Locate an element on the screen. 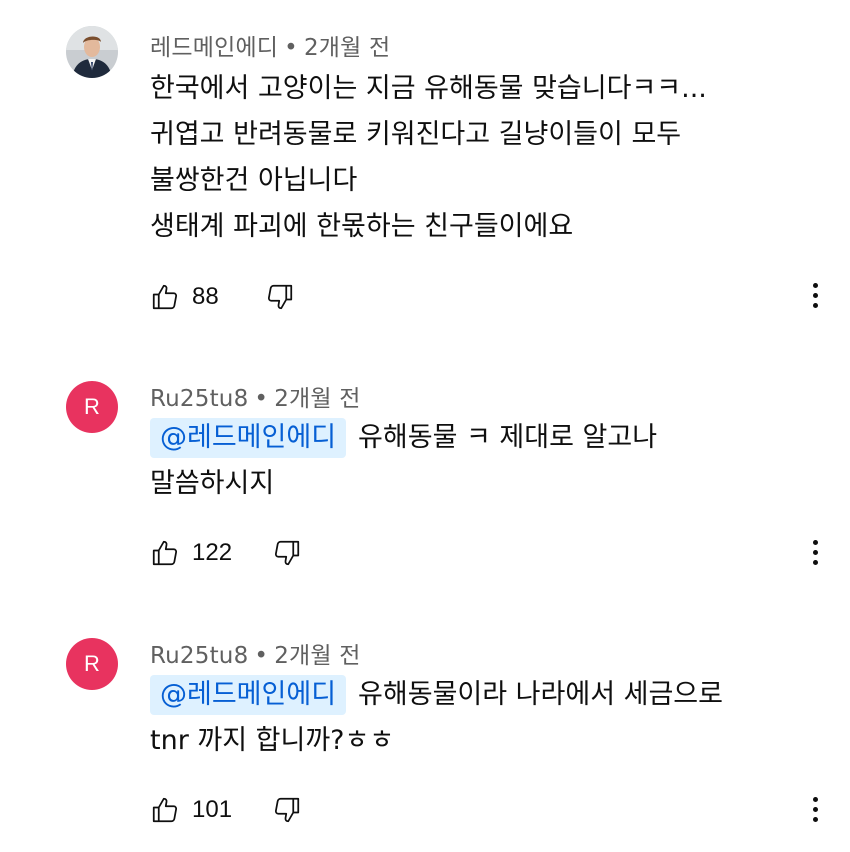  like-count: 88 is located at coordinates (205, 296).